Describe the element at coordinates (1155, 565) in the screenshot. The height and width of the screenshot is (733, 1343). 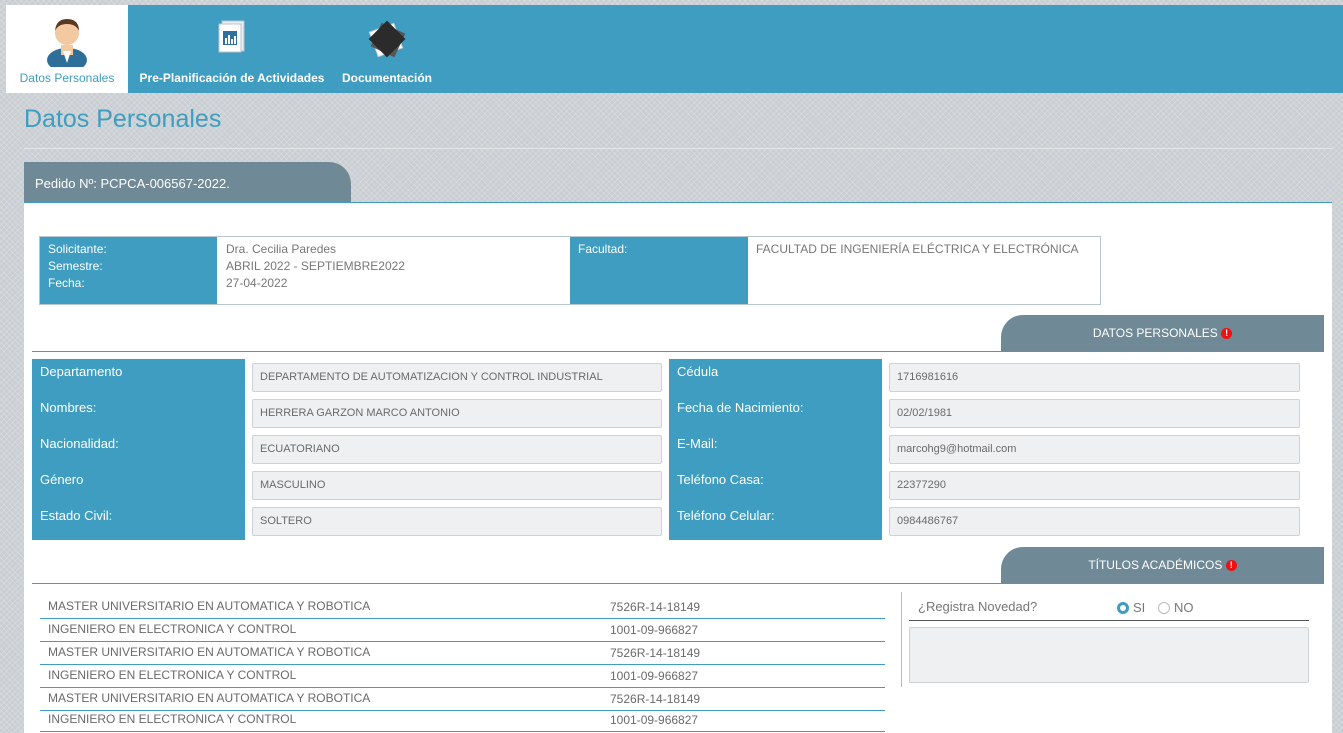
I see `titulos-academicos-tab-label: TÍTULOS ACADÉMICOS` at that location.